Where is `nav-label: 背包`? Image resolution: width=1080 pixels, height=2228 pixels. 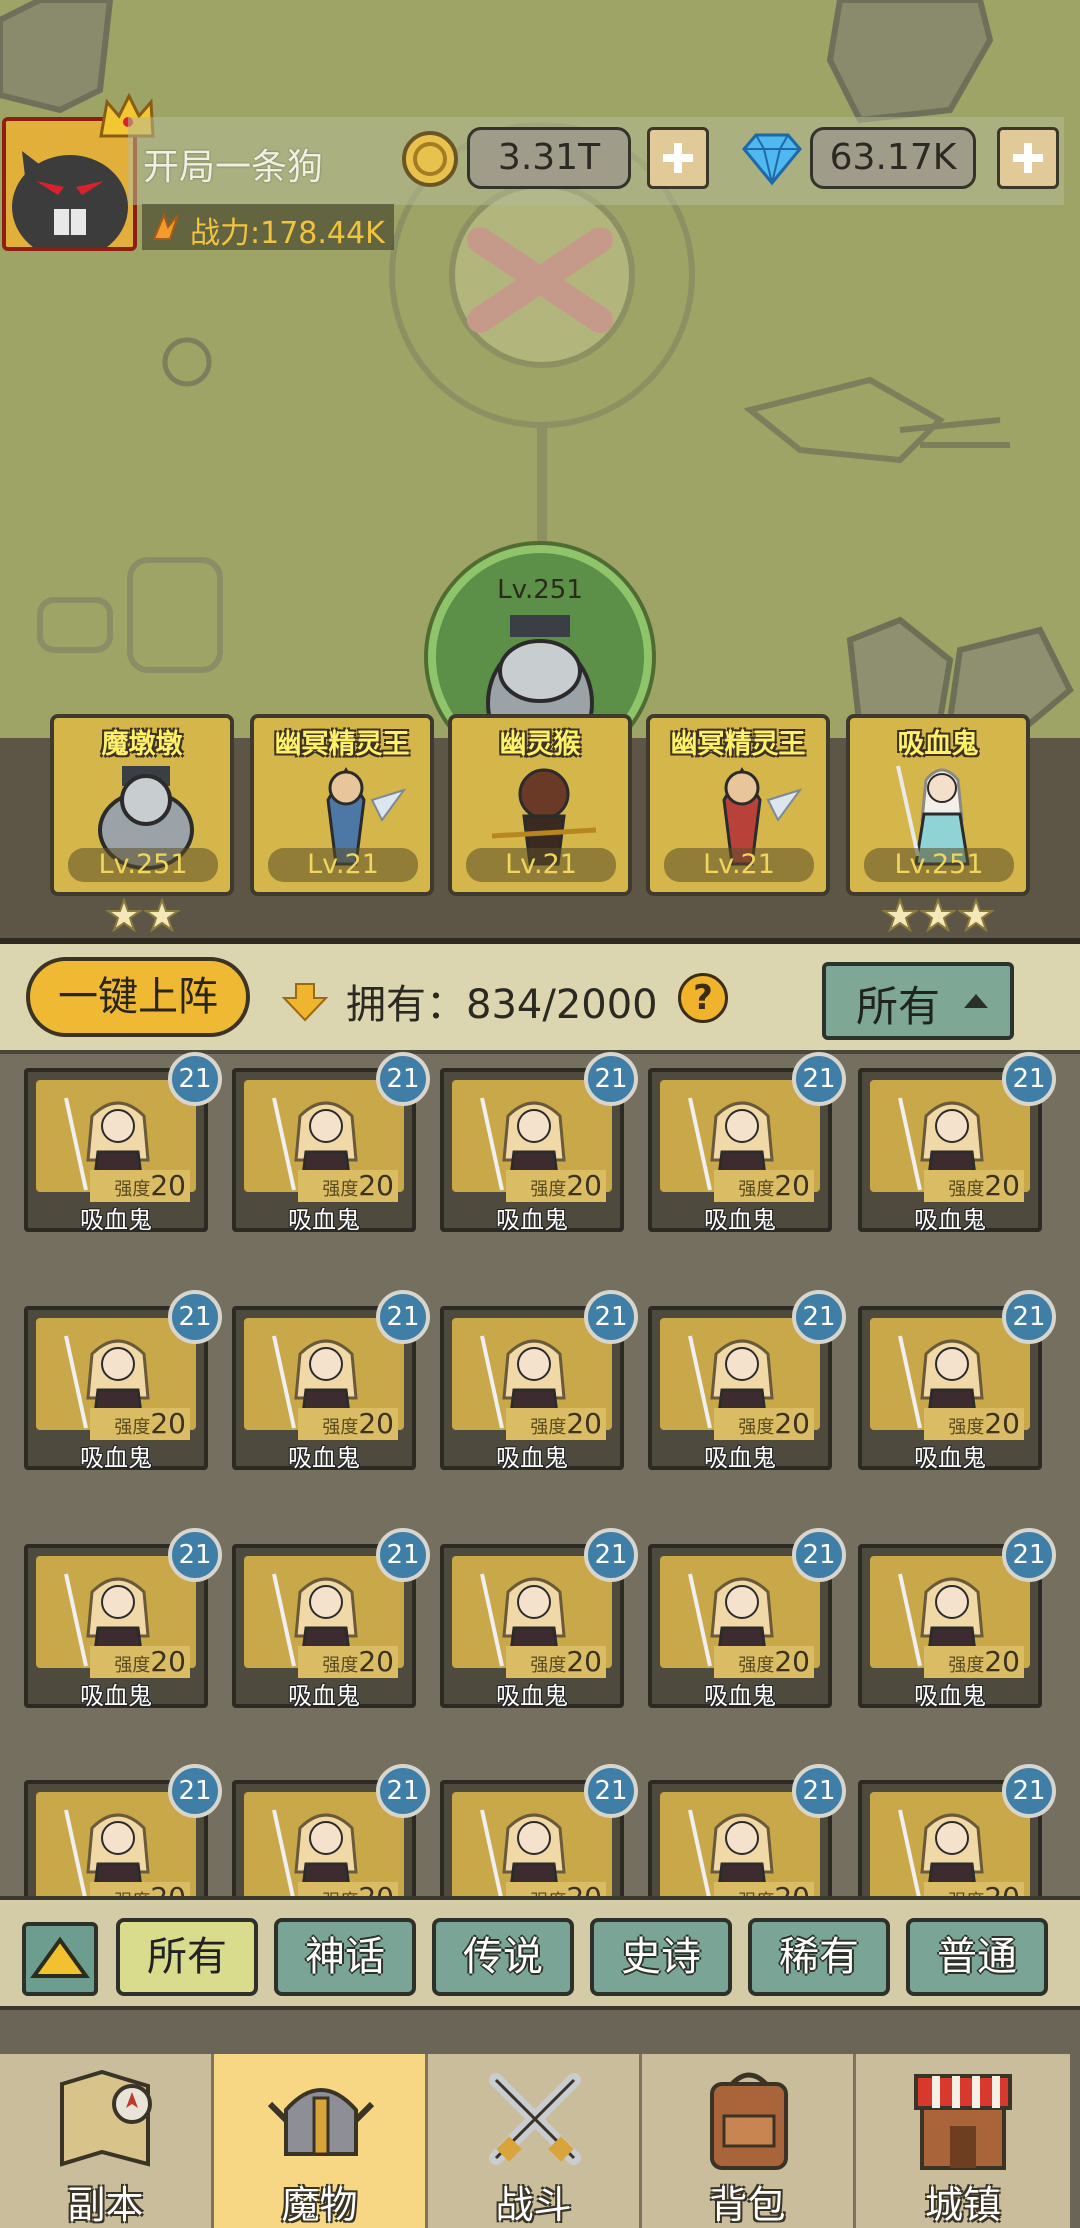 nav-label: 背包 is located at coordinates (747, 2205).